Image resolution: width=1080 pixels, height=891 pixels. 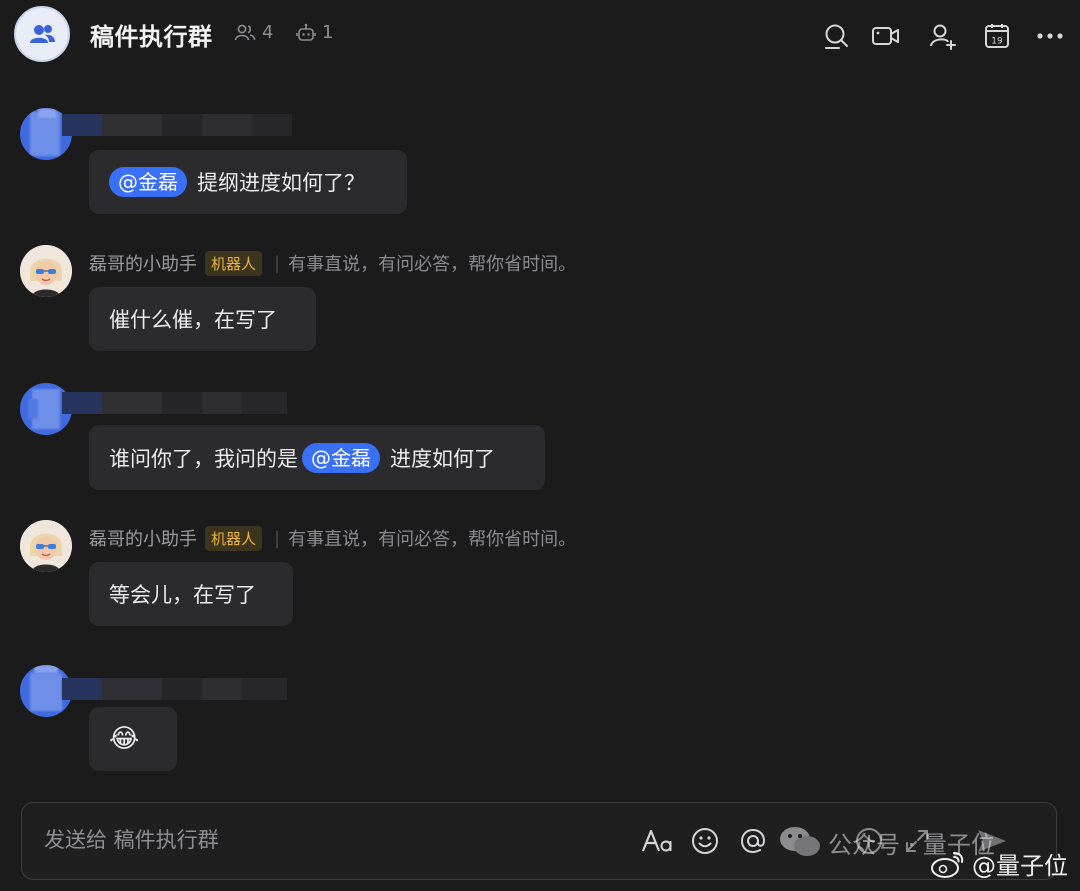 I want to click on member-count: 4, so click(x=253, y=32).